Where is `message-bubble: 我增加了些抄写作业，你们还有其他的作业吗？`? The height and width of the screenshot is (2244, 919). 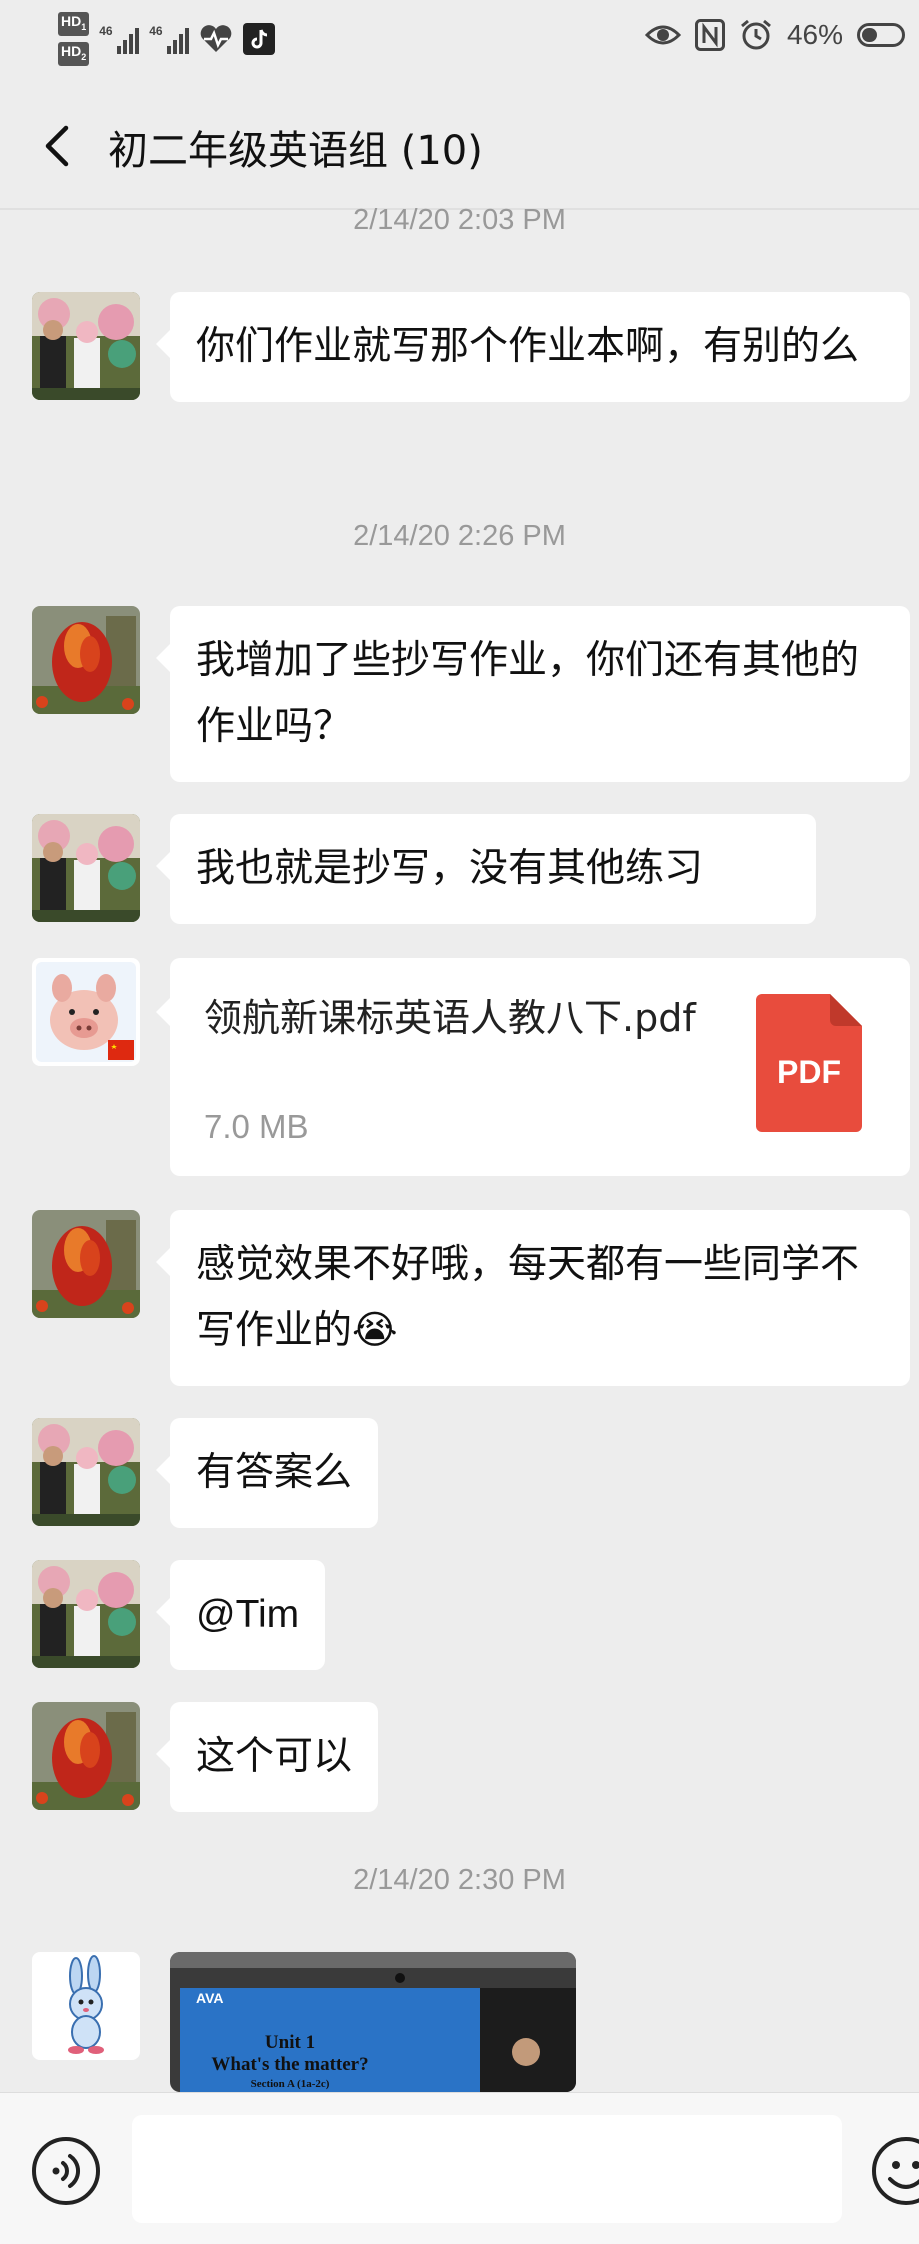 message-bubble: 我增加了些抄写作业，你们还有其他的作业吗？ is located at coordinates (533, 694).